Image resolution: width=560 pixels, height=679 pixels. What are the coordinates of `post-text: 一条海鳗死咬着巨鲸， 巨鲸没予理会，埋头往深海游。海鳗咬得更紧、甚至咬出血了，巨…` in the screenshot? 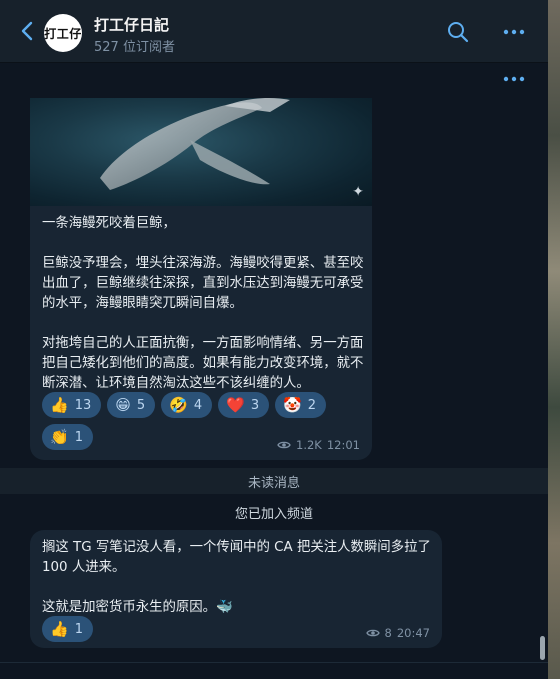 It's located at (203, 303).